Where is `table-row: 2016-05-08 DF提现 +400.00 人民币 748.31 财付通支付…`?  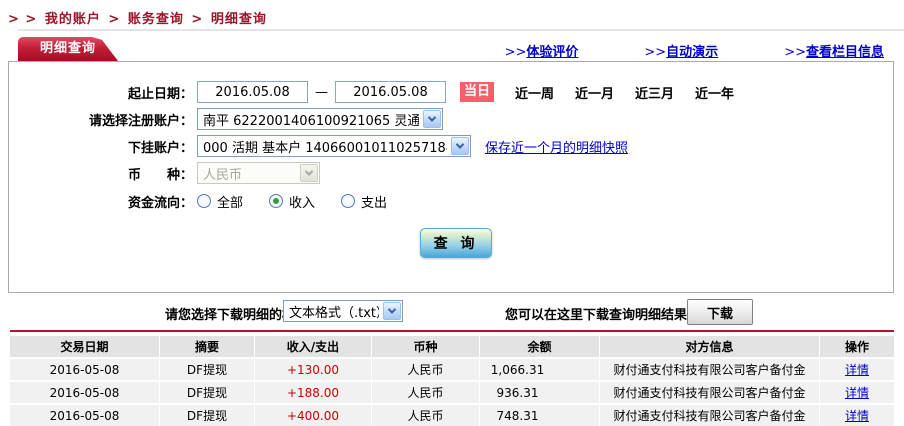 table-row: 2016-05-08 DF提现 +400.00 人民币 748.31 财付通支付… is located at coordinates (452, 415).